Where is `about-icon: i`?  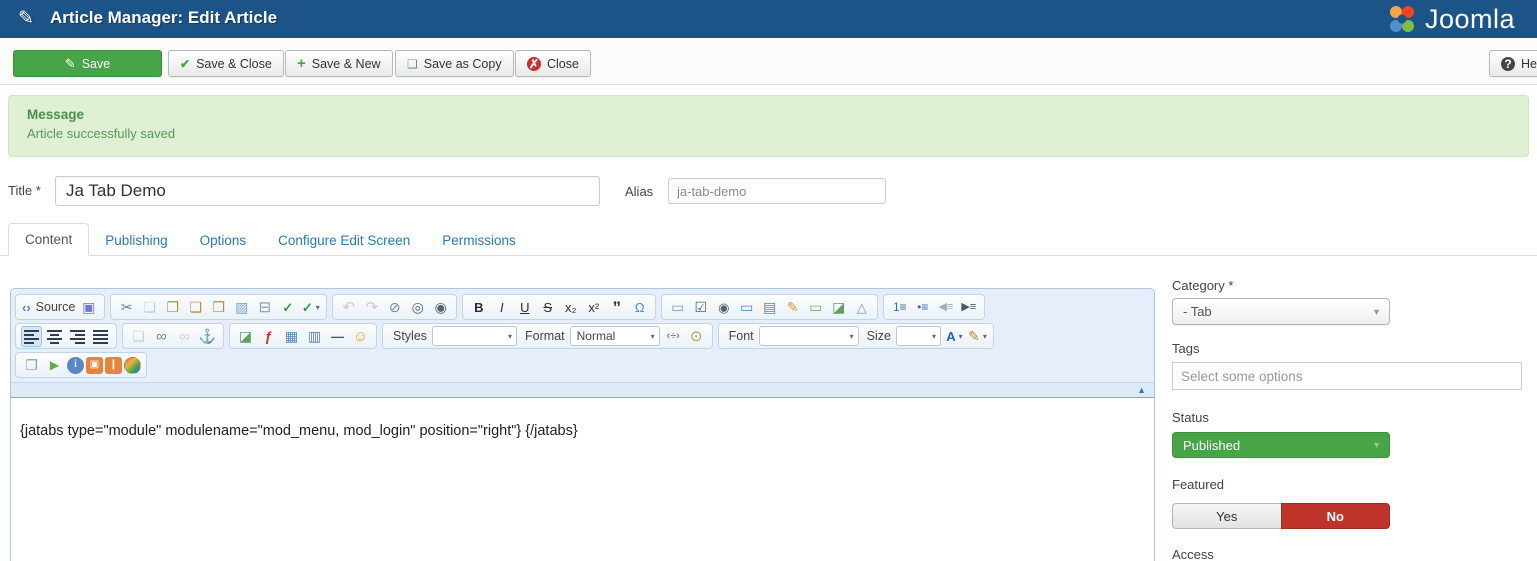
about-icon: i is located at coordinates (75, 365).